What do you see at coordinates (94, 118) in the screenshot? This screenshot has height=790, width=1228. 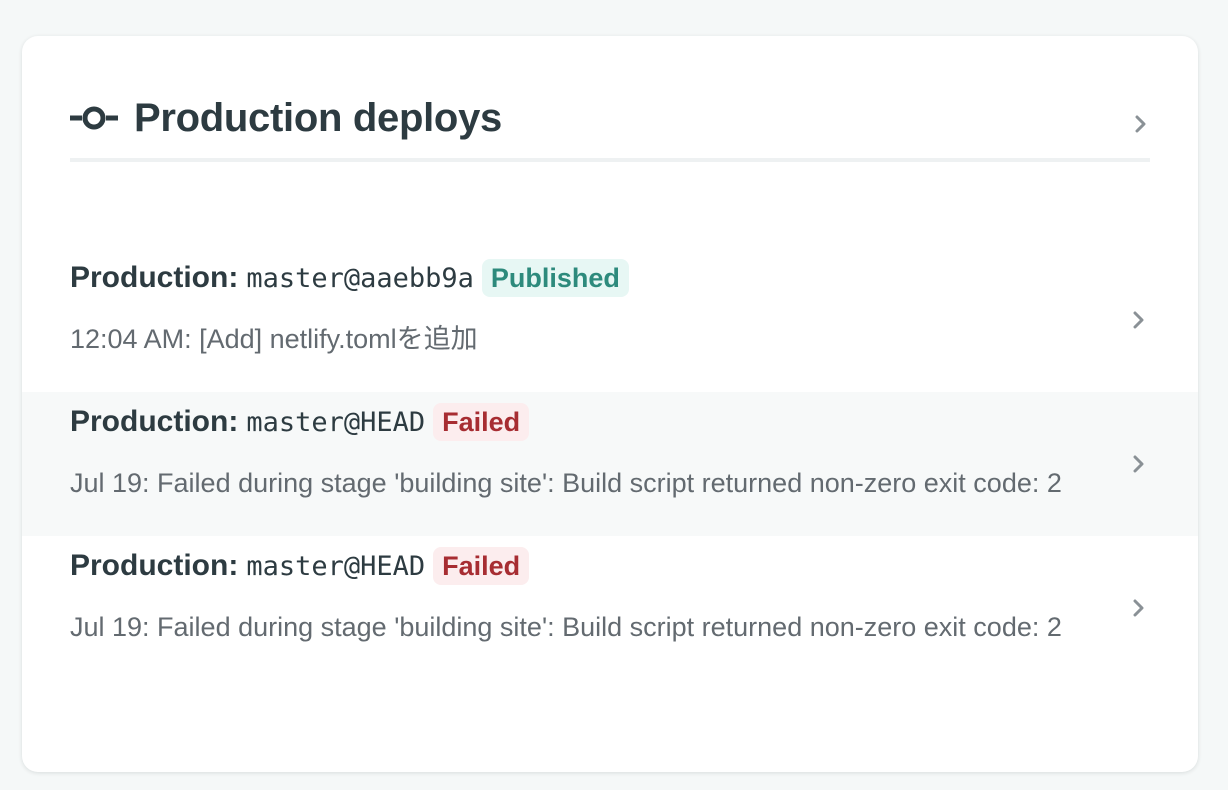 I see `git-commit-icon` at bounding box center [94, 118].